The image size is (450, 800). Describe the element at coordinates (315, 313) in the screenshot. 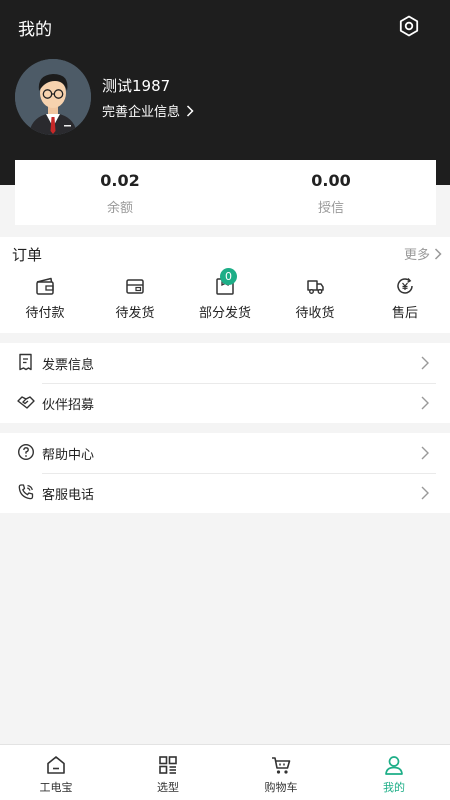

I see `order-label: 待收货` at that location.